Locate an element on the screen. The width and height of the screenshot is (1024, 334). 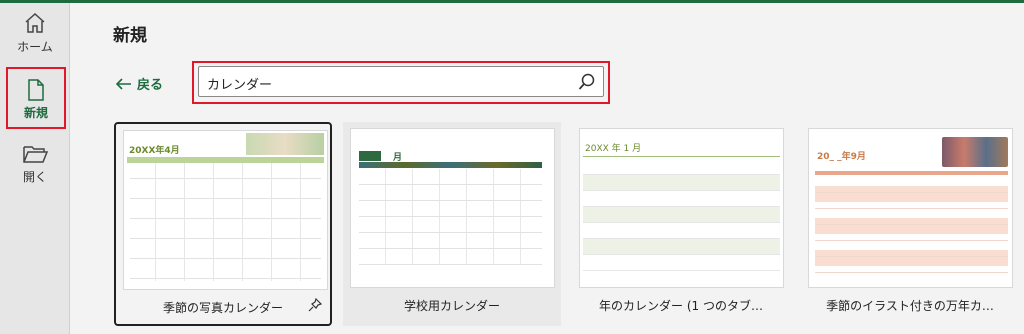
header-rule is located at coordinates (681, 156).